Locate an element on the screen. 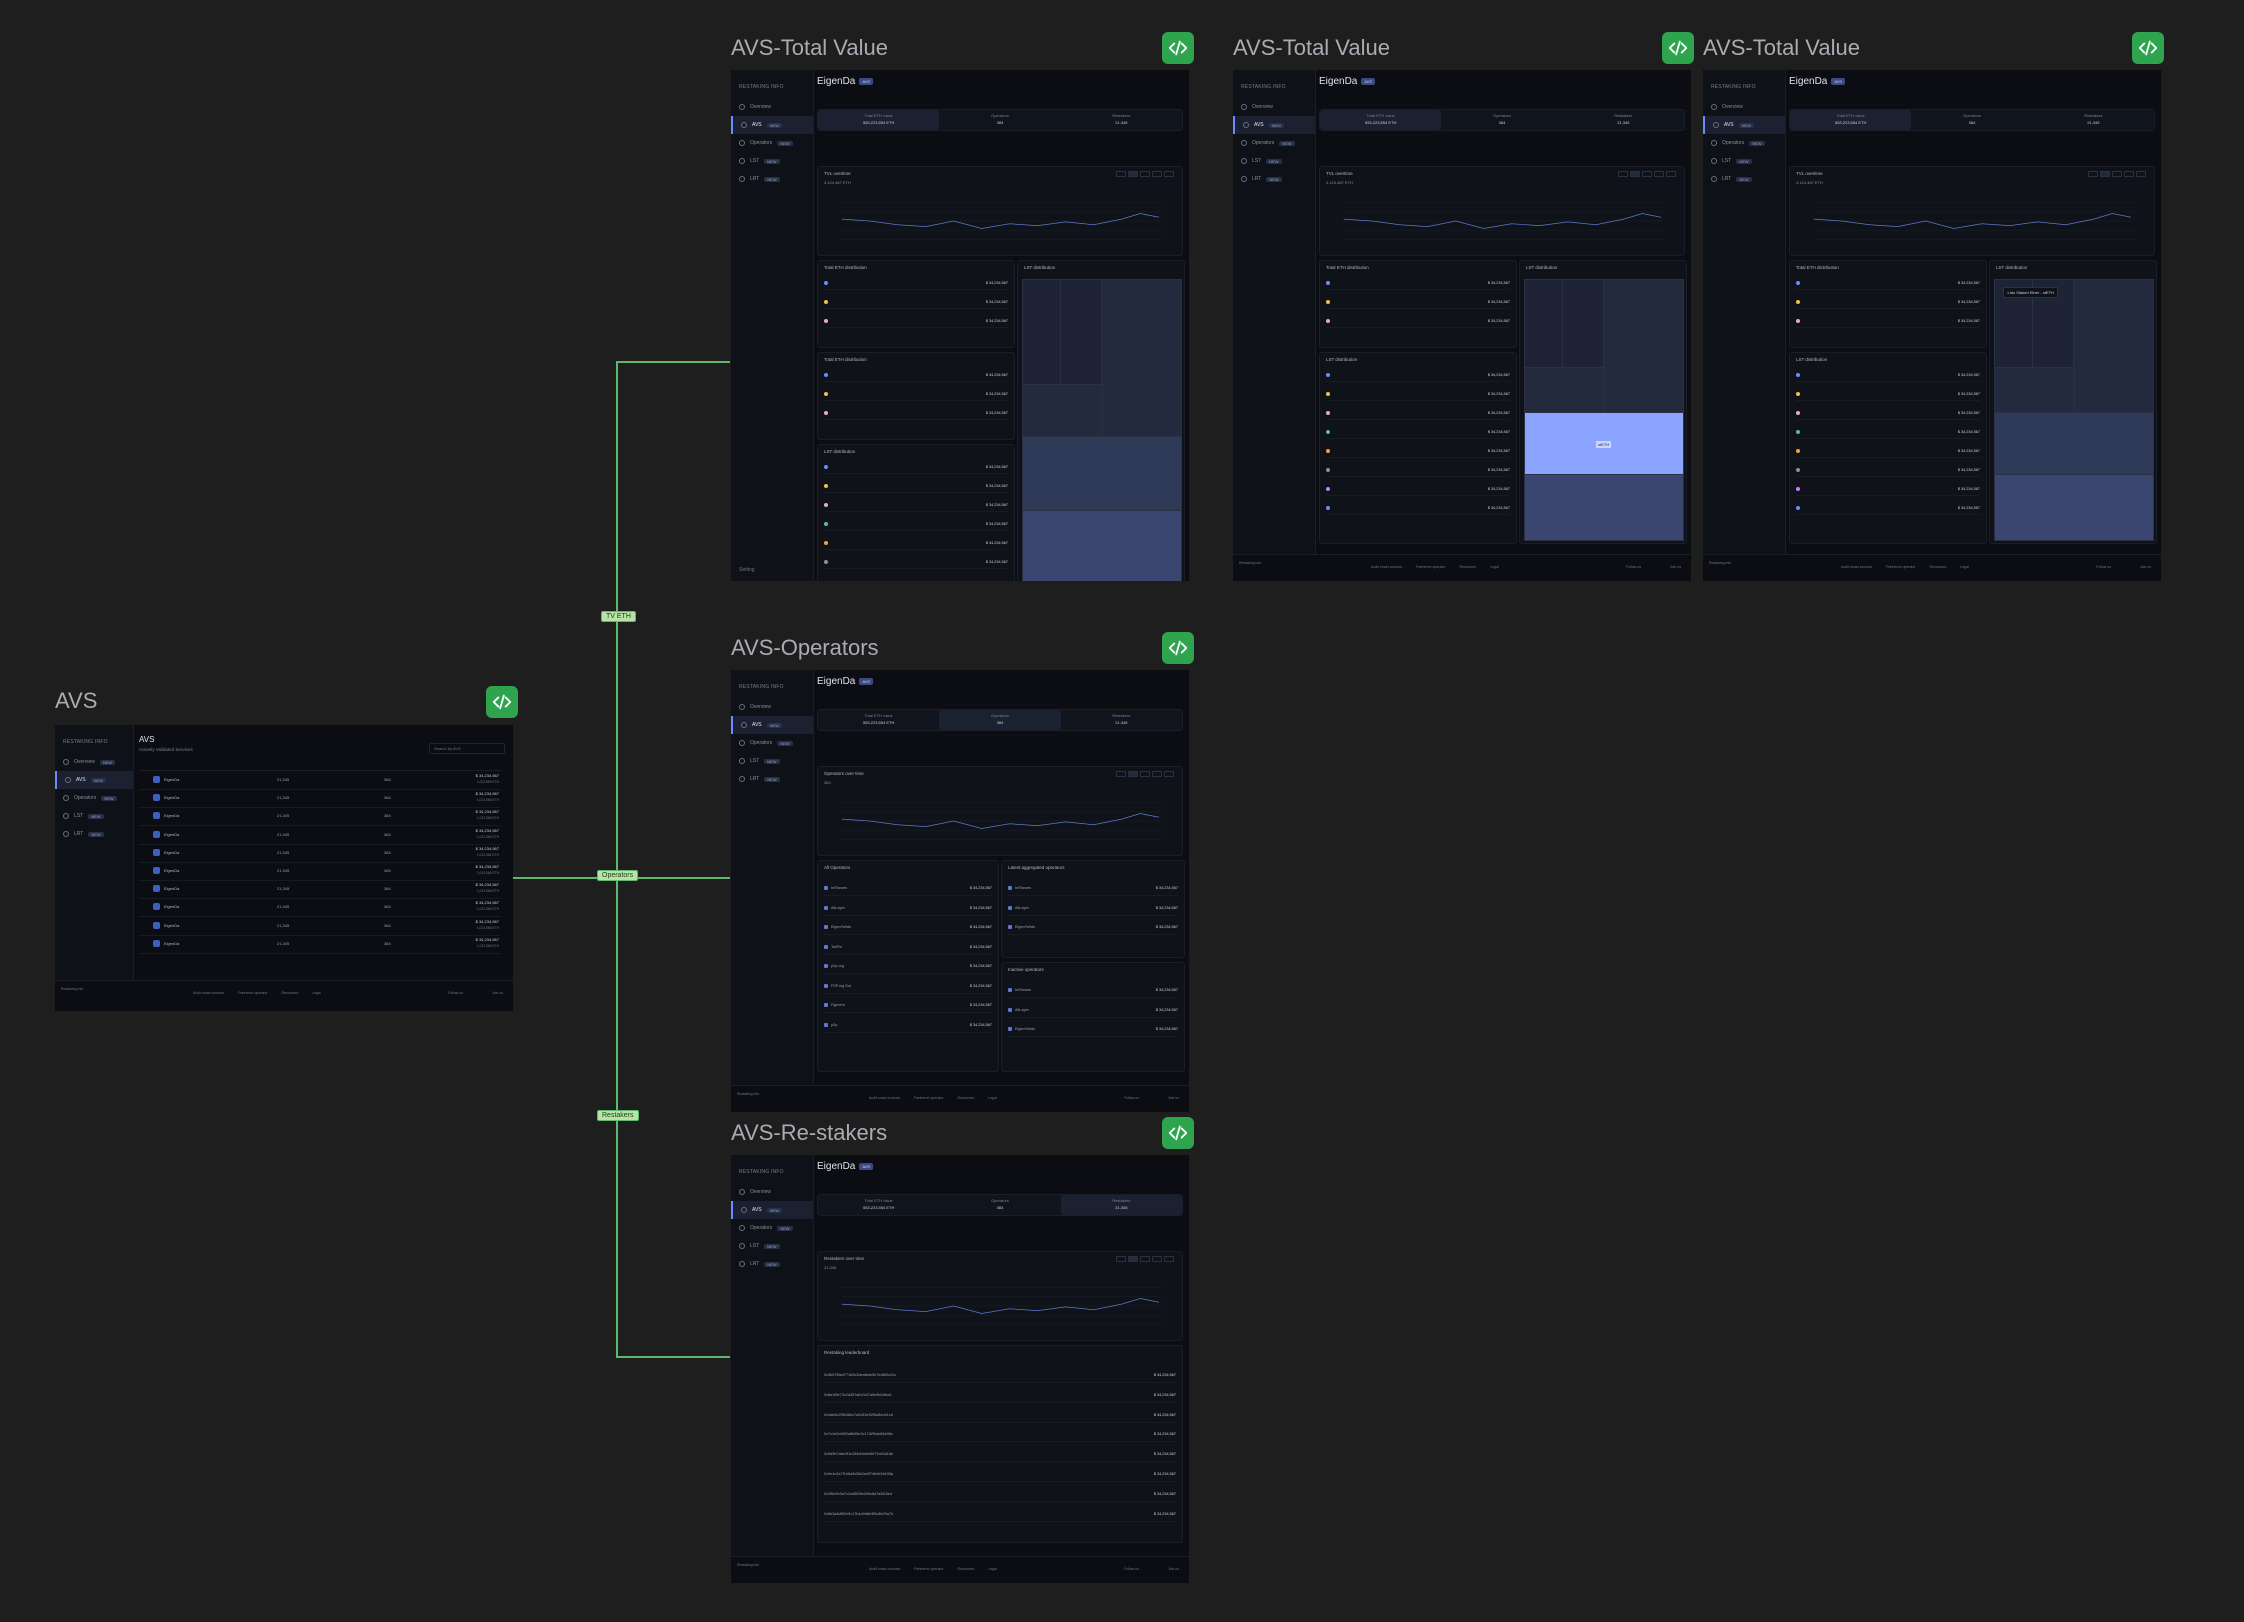  range-tabs is located at coordinates (1646, 174).